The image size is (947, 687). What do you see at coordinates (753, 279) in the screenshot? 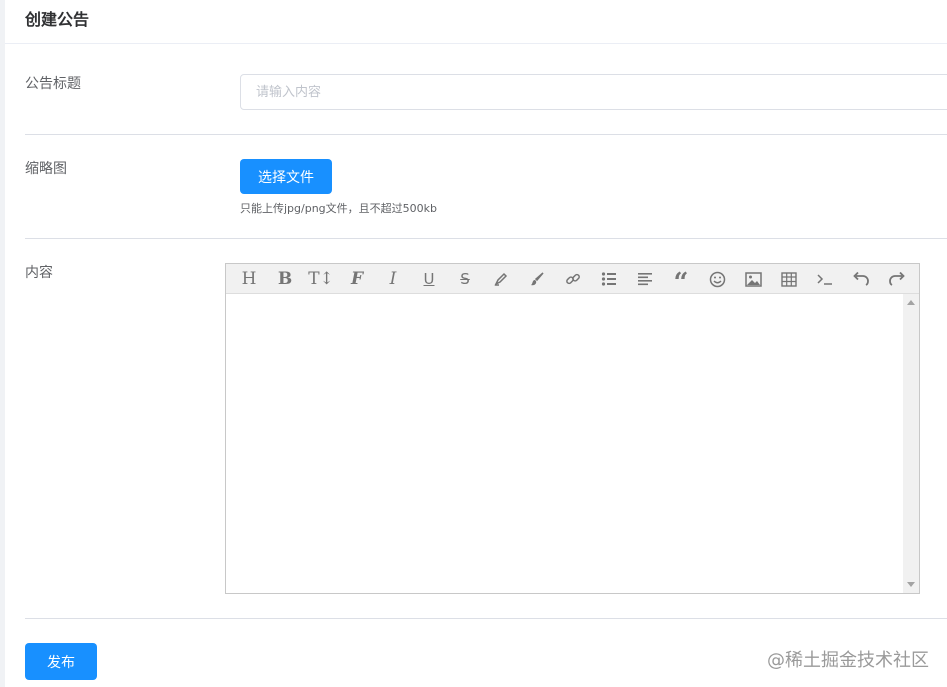
I see `image-icon` at bounding box center [753, 279].